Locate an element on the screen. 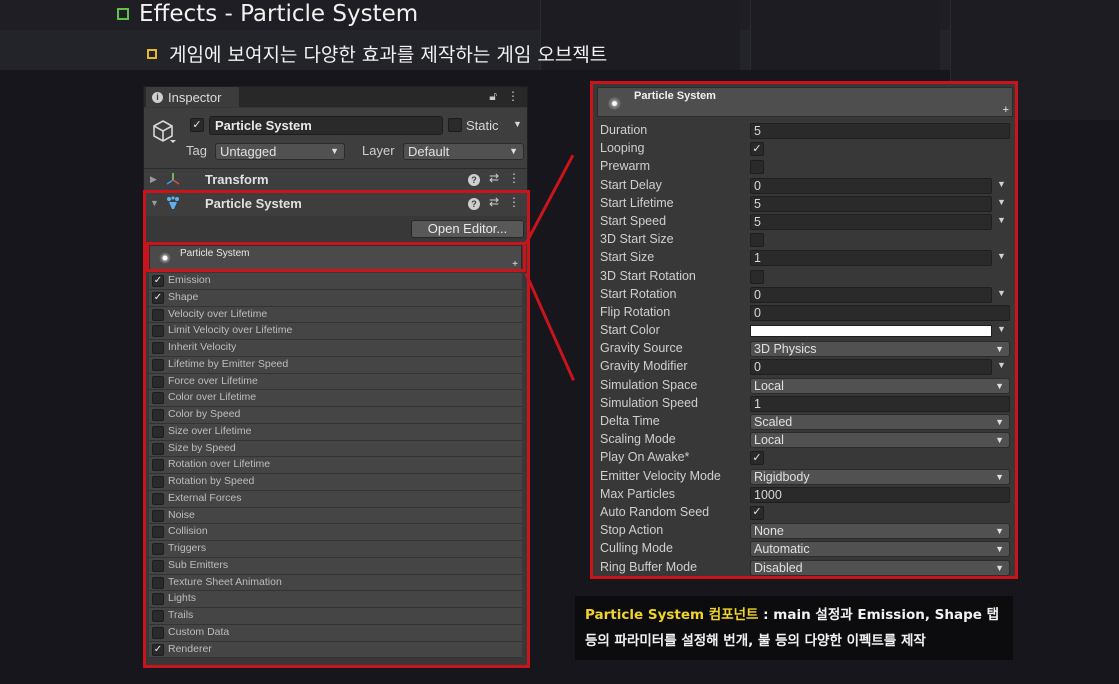 This screenshot has width=1119, height=684. square-bullet-icon is located at coordinates (152, 53).